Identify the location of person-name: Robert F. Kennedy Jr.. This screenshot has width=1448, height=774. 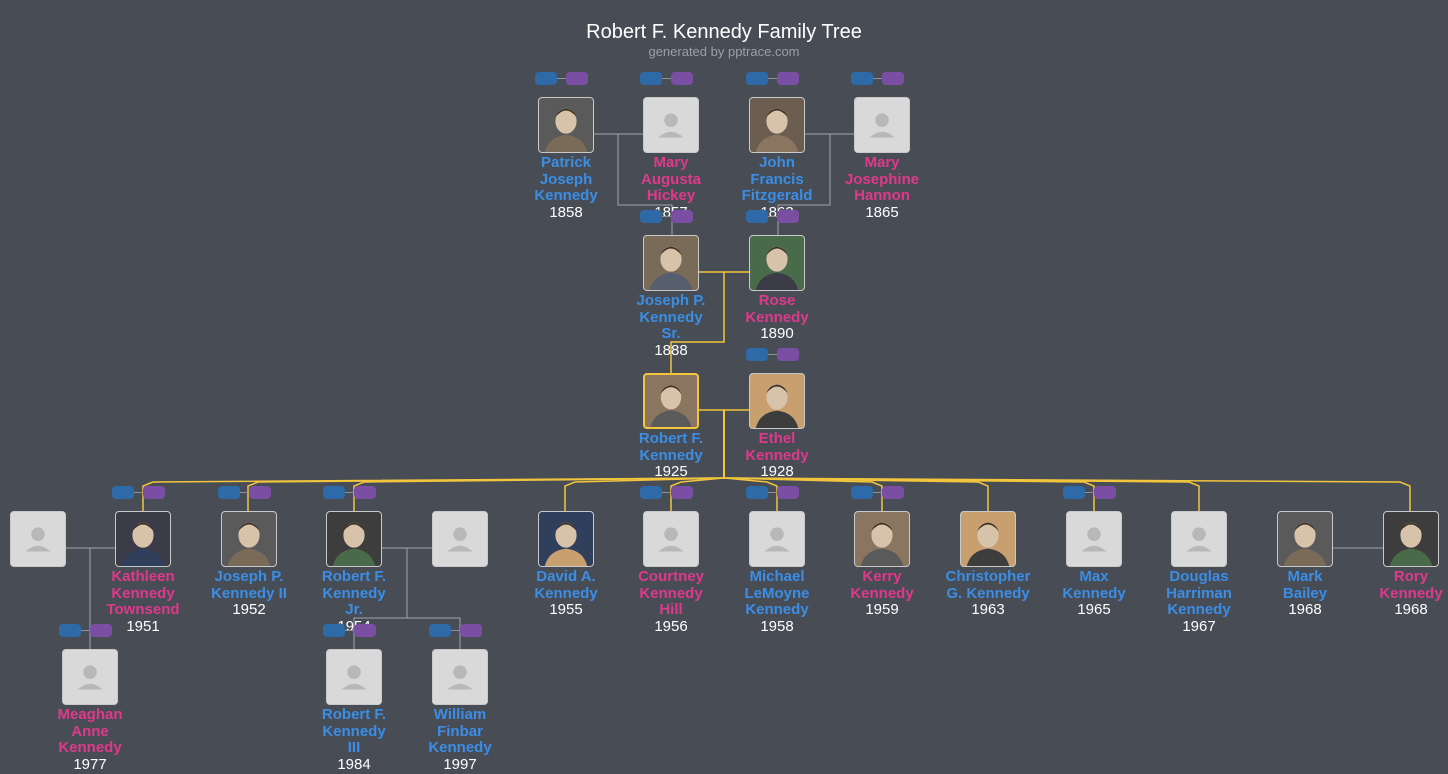
(354, 593).